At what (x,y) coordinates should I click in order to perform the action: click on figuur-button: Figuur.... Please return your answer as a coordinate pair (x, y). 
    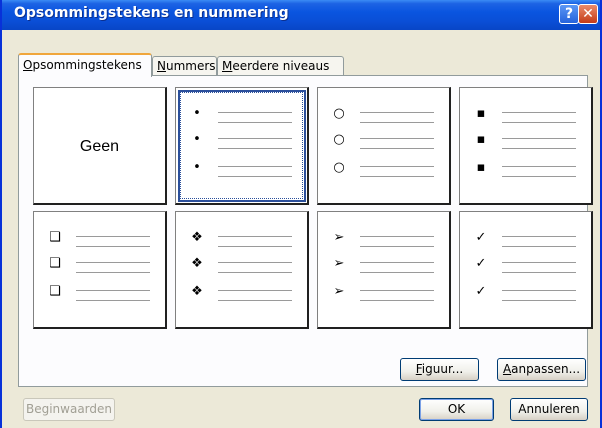
    Looking at the image, I should click on (439, 369).